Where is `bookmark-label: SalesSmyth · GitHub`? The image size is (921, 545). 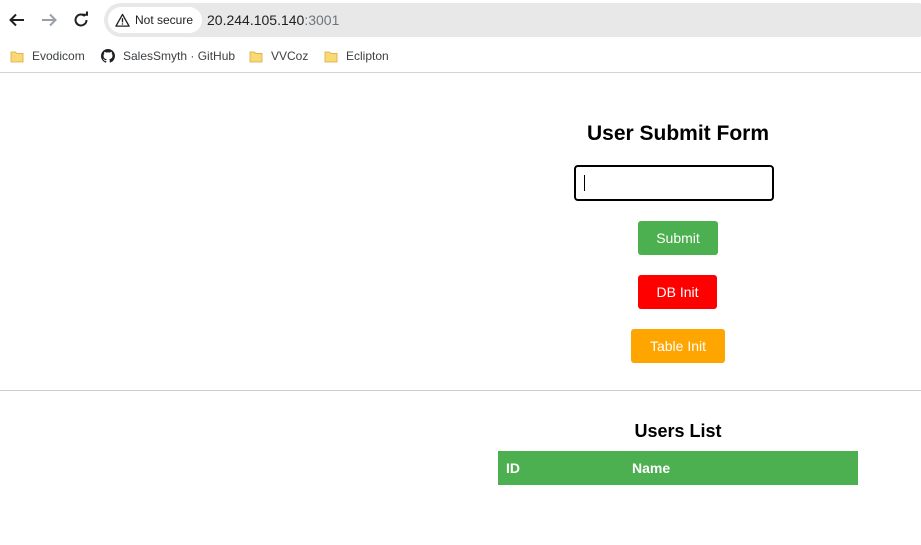
bookmark-label: SalesSmyth · GitHub is located at coordinates (179, 56).